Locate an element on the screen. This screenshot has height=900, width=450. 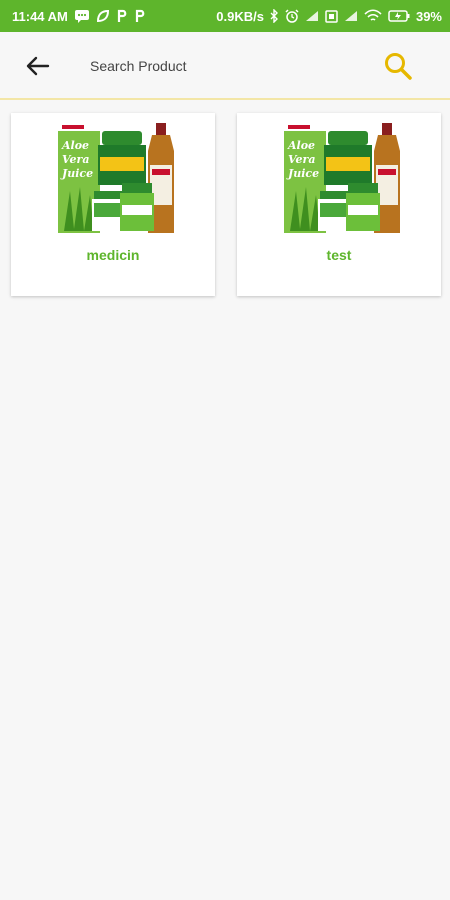
status-right: 0.9KB/s 39% is located at coordinates (329, 16).